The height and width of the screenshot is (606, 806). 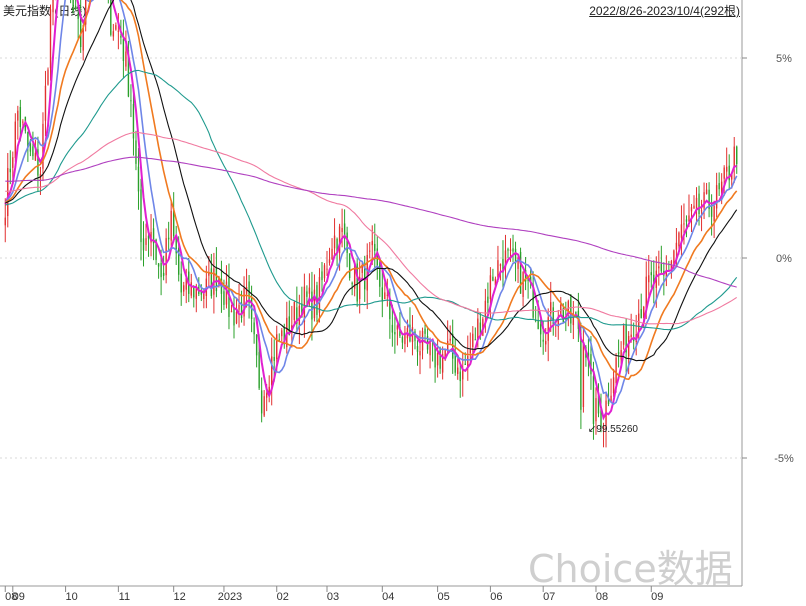 I want to click on y-tick-label: -5%, so click(x=784, y=459).